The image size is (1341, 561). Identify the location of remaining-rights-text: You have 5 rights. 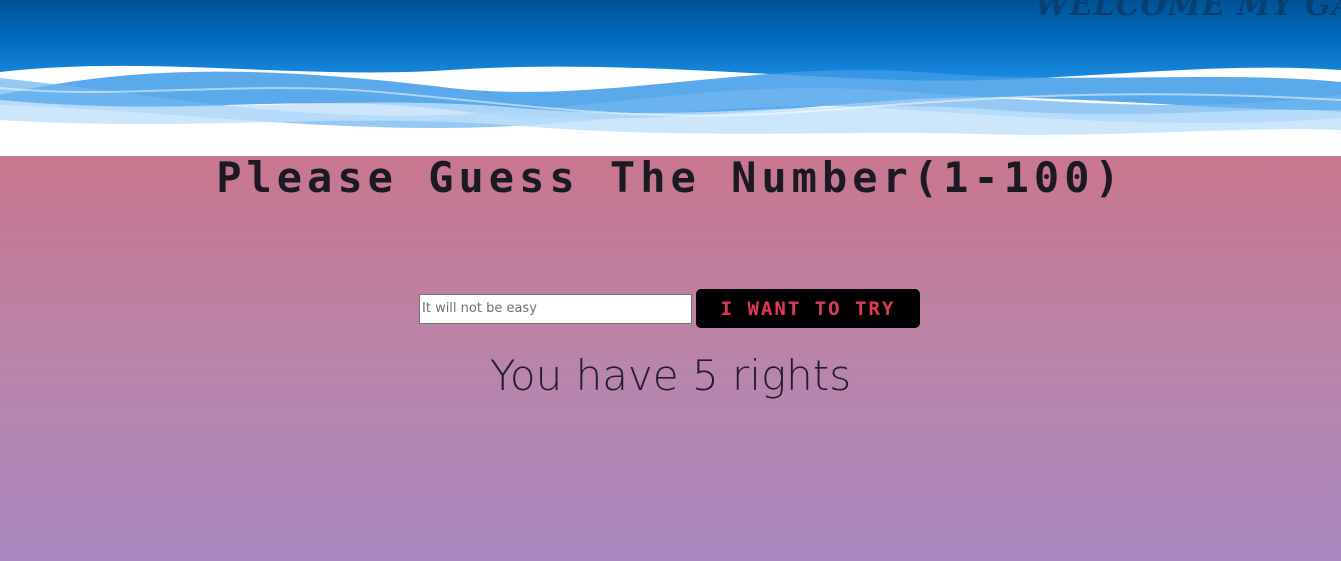
(670, 375).